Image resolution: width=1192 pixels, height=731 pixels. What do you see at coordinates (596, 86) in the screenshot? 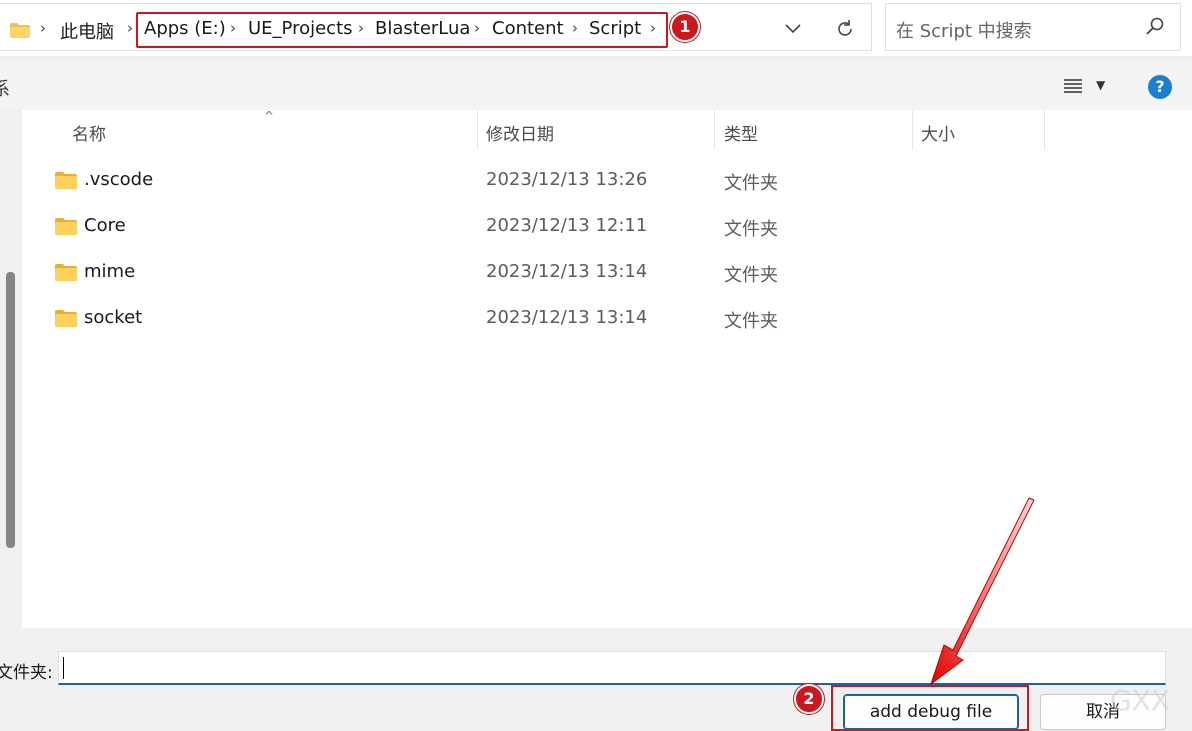
I see `toolbar: 系 ▼ ?` at bounding box center [596, 86].